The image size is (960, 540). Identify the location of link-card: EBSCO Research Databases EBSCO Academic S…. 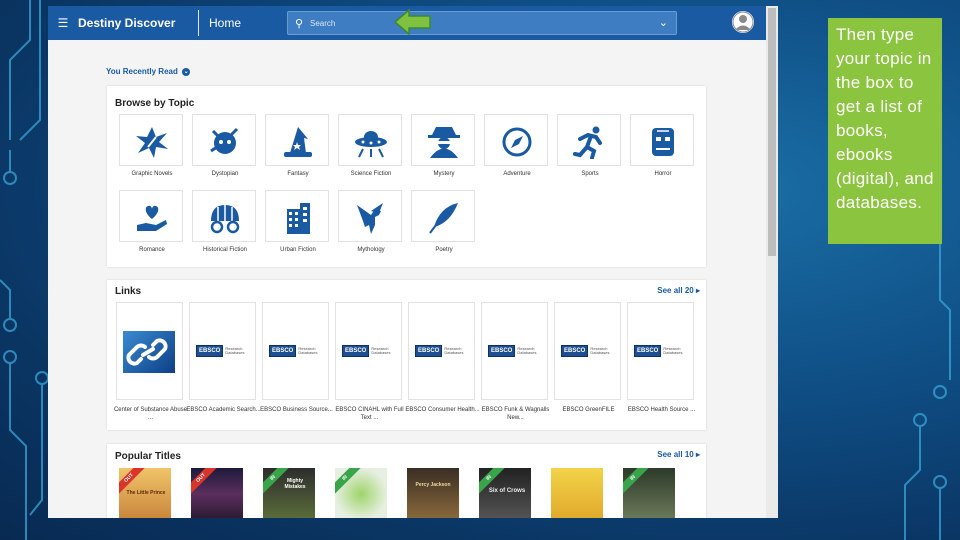
(223, 357).